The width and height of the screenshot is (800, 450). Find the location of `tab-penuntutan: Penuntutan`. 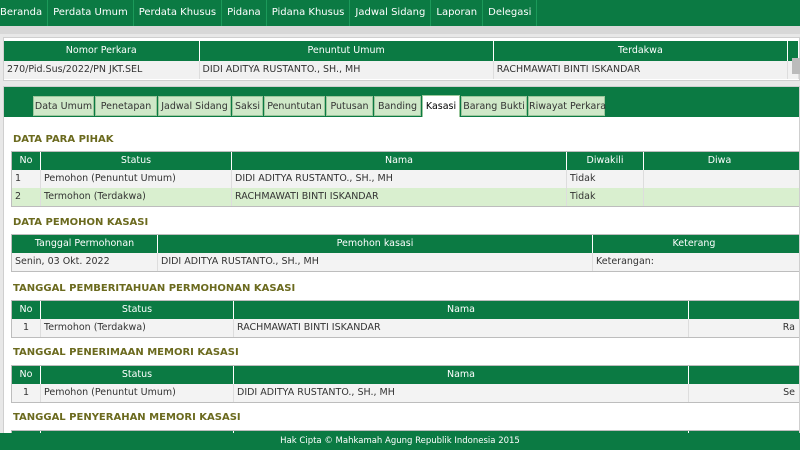

tab-penuntutan: Penuntutan is located at coordinates (294, 106).